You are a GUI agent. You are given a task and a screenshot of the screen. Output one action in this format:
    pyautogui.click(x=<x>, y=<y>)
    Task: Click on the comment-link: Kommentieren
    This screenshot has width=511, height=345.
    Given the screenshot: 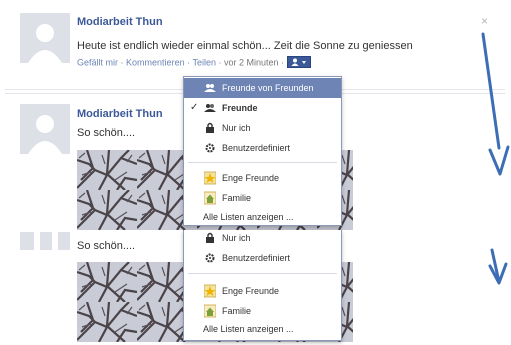 What is the action you would take?
    pyautogui.click(x=155, y=62)
    